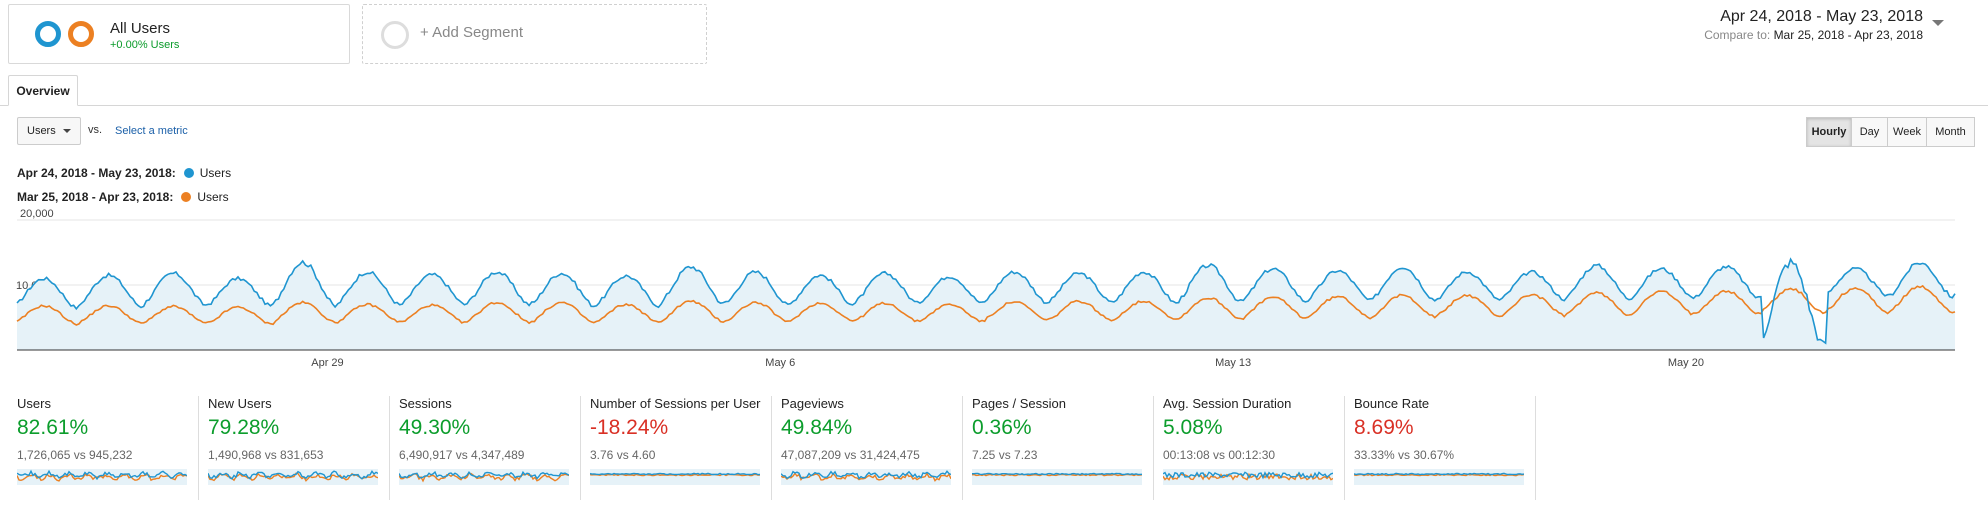 The width and height of the screenshot is (1988, 508). What do you see at coordinates (1821, 17) in the screenshot?
I see `date-range-picker: Apr 24, 2018 - May 23, 2018` at bounding box center [1821, 17].